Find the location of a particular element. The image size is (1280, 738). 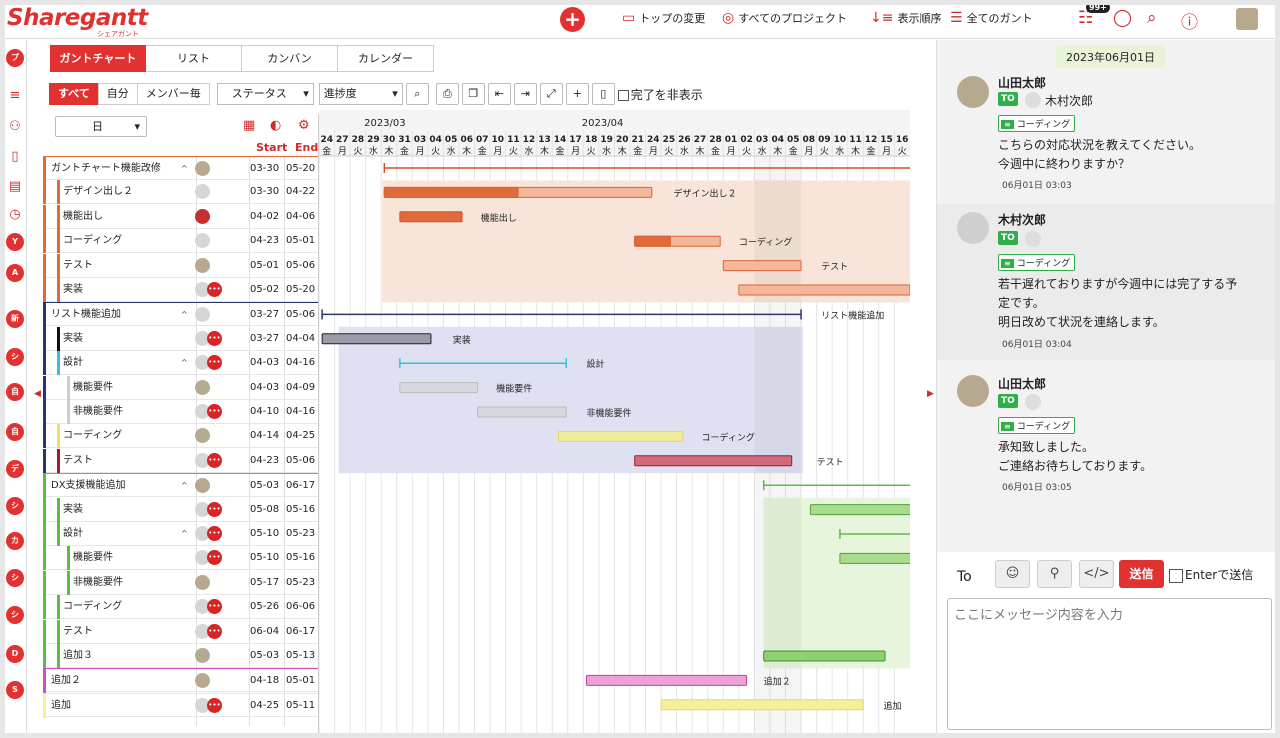

filter-by-member: メンバー毎 is located at coordinates (173, 94).